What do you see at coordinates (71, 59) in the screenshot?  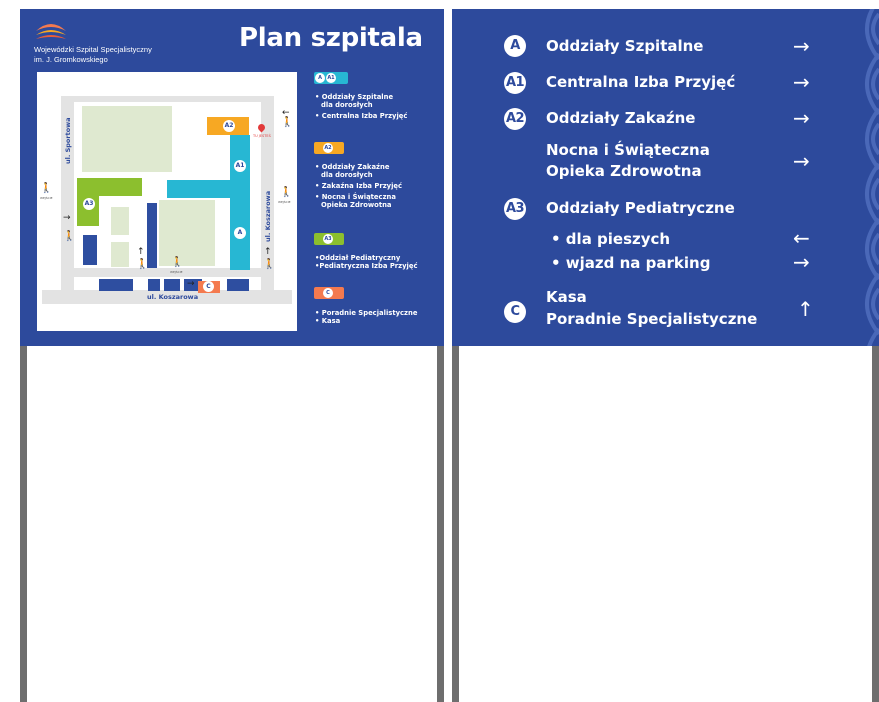 I see `hospital-name-line2: im. J. Gromkowskiego` at bounding box center [71, 59].